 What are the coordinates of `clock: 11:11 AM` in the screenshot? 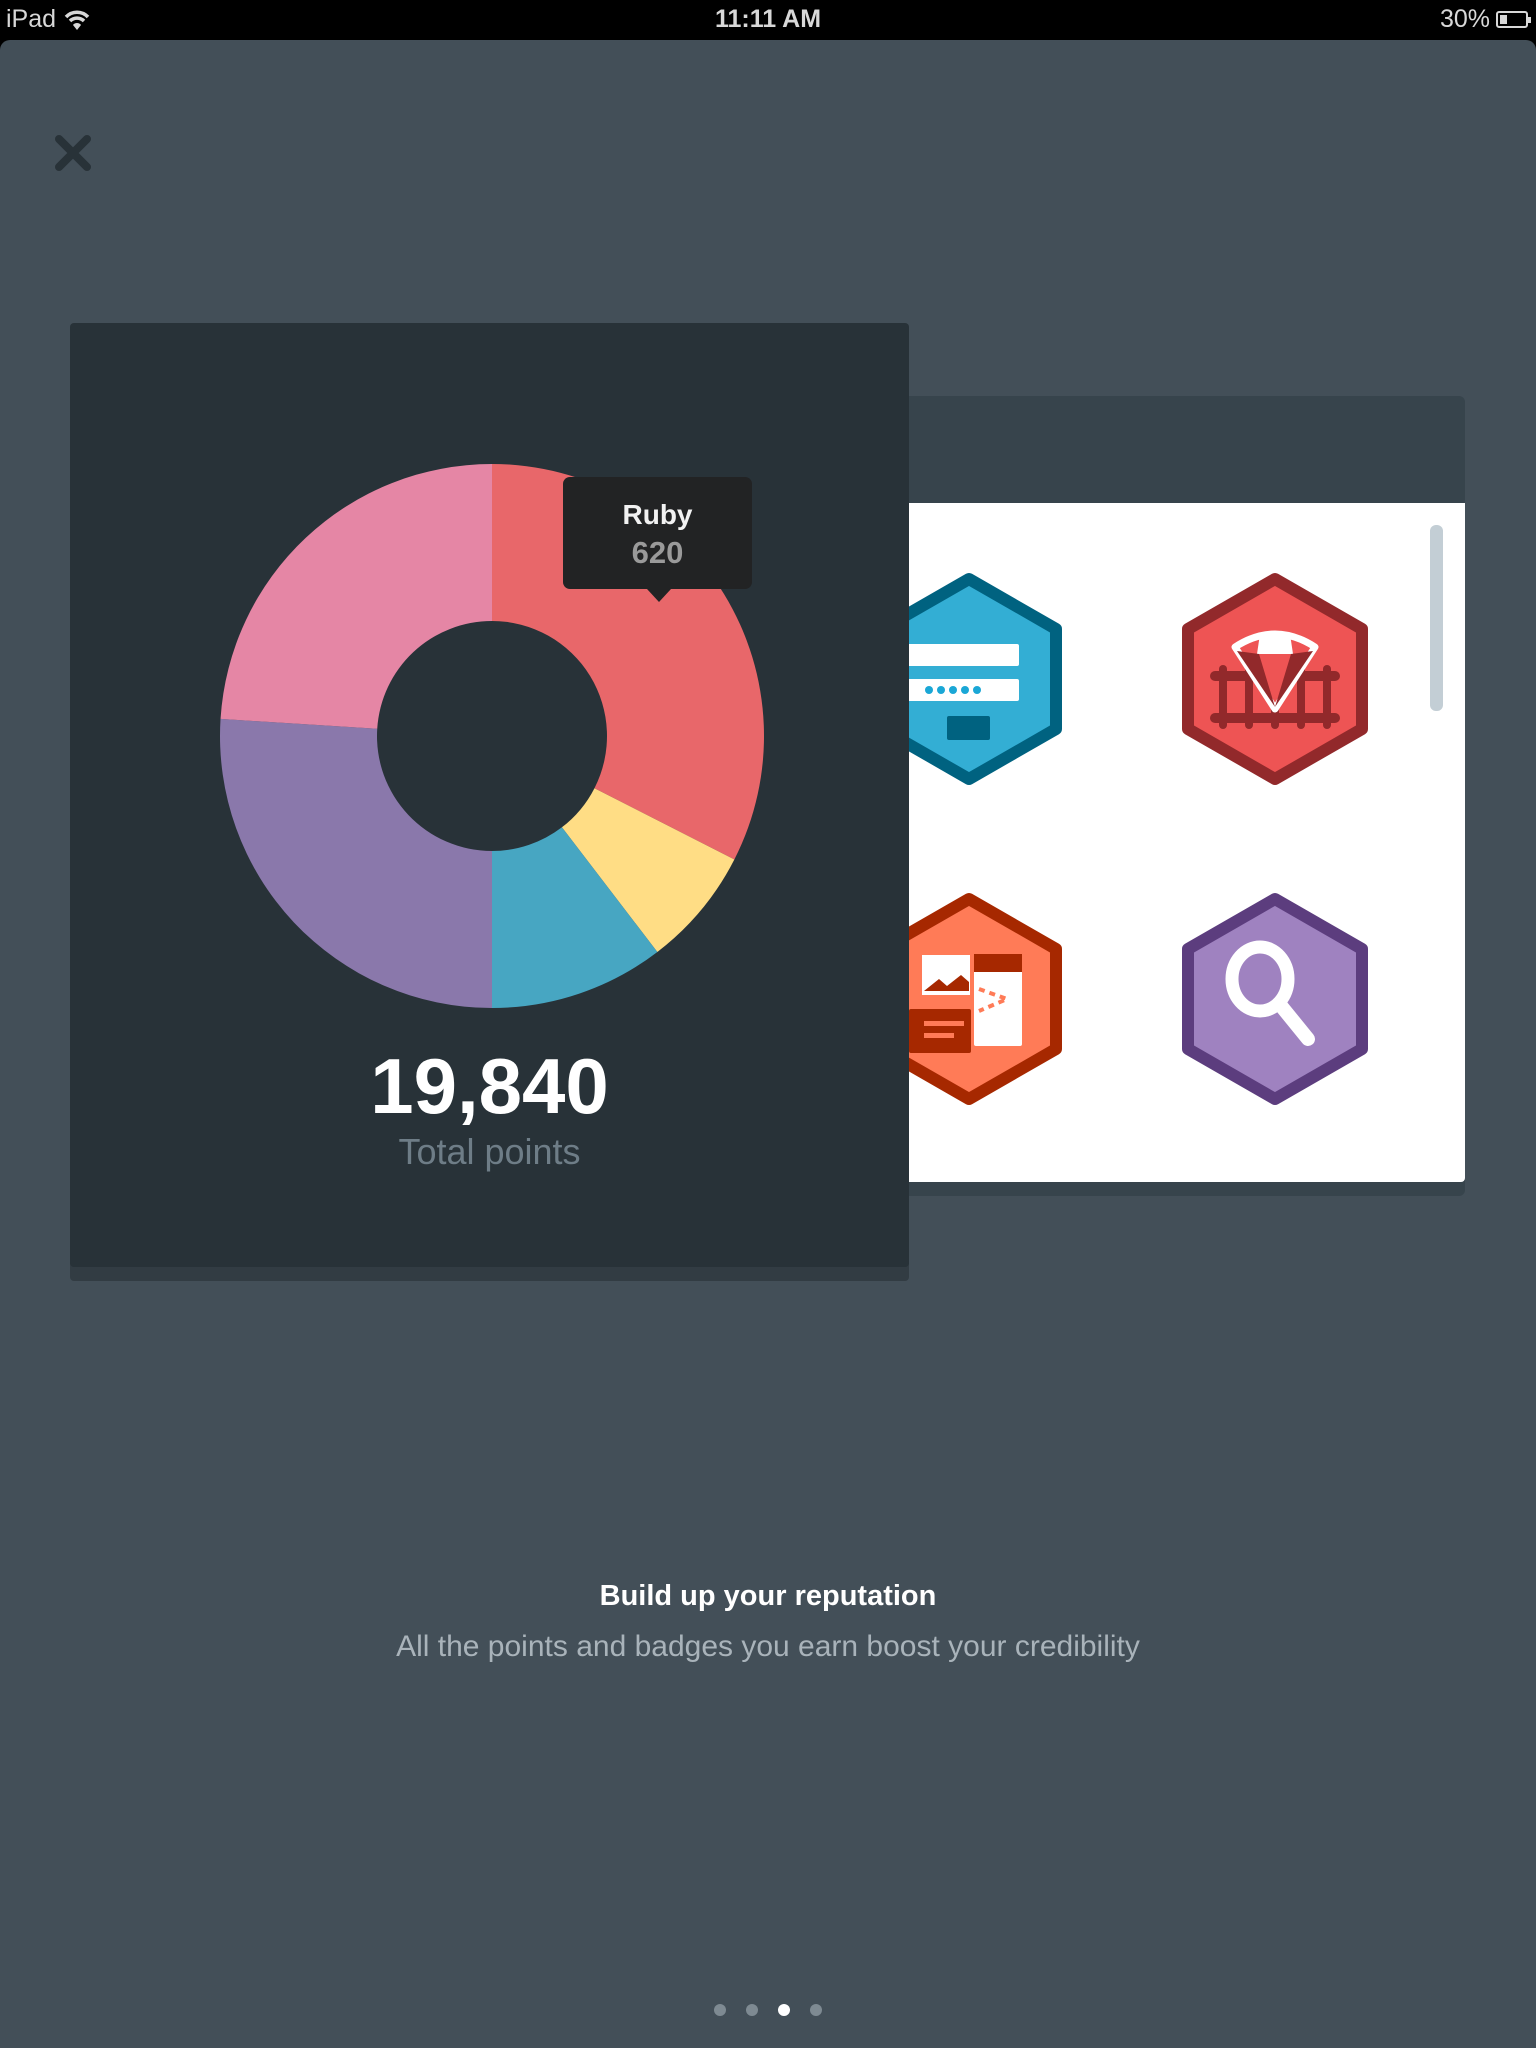 It's located at (768, 19).